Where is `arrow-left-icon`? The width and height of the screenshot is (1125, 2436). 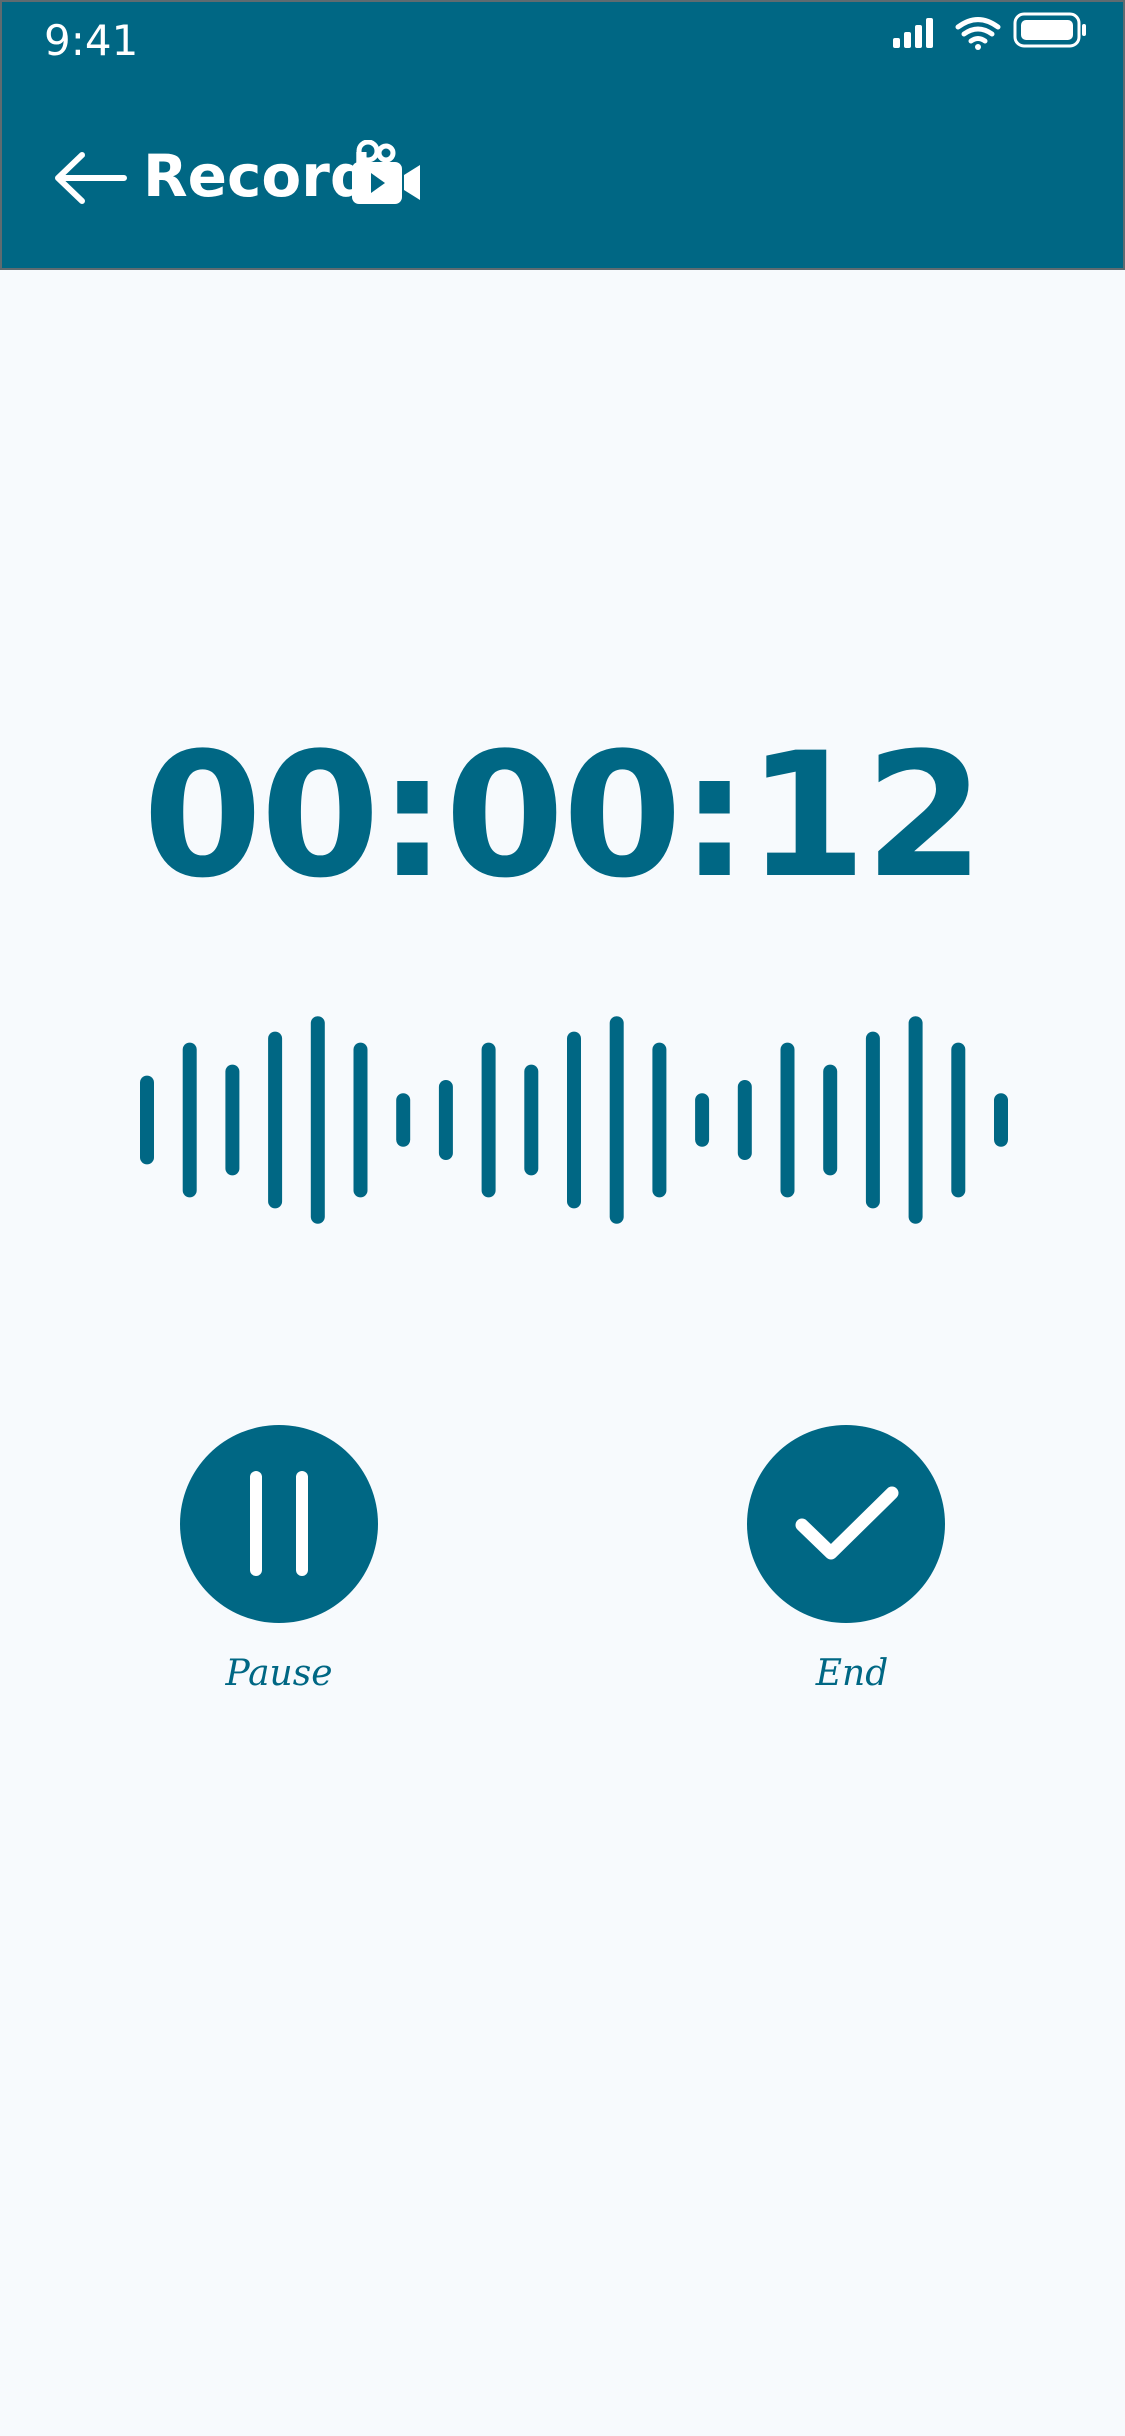
arrow-left-icon is located at coordinates (91, 178).